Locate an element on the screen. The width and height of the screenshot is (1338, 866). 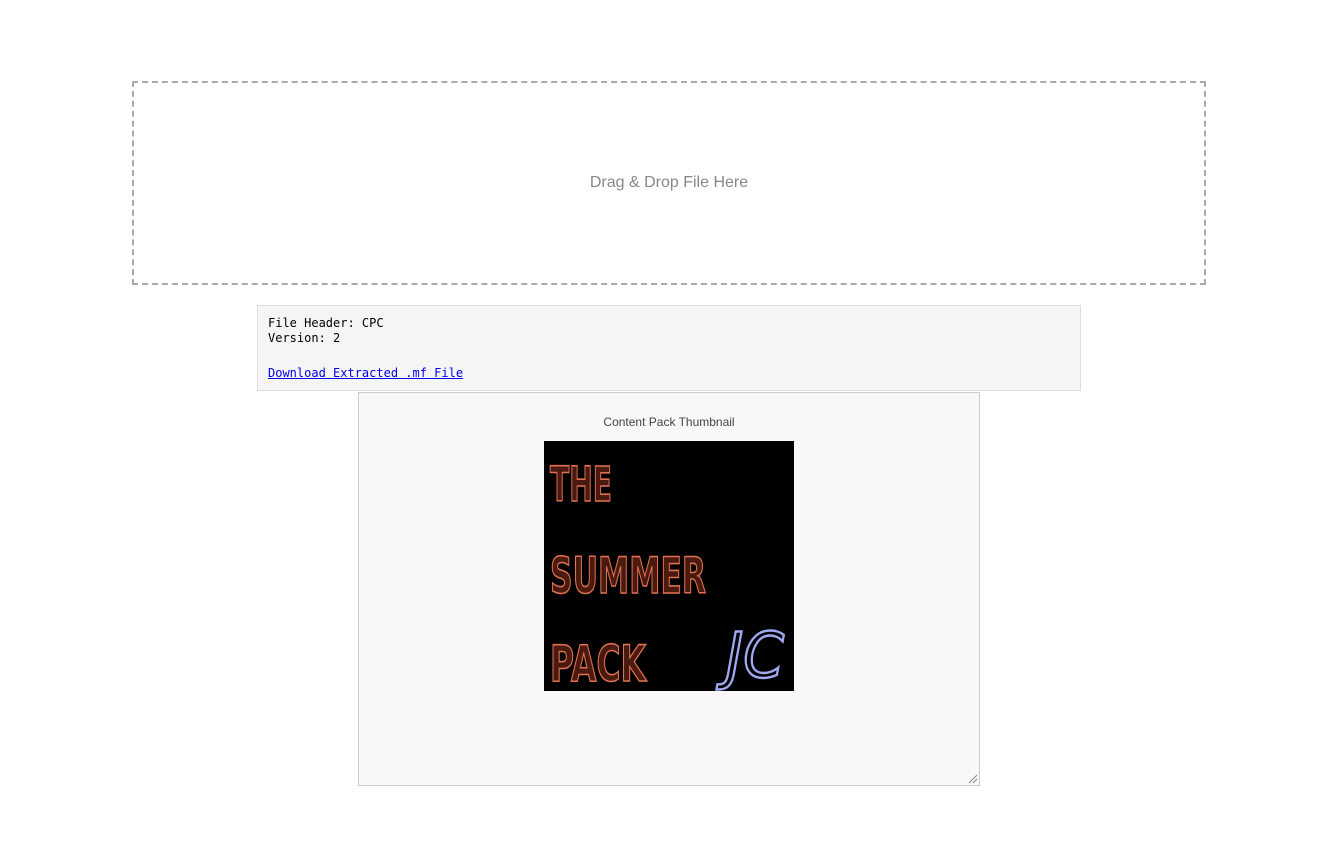
artwork-text-summer: SUMMER is located at coordinates (628, 576).